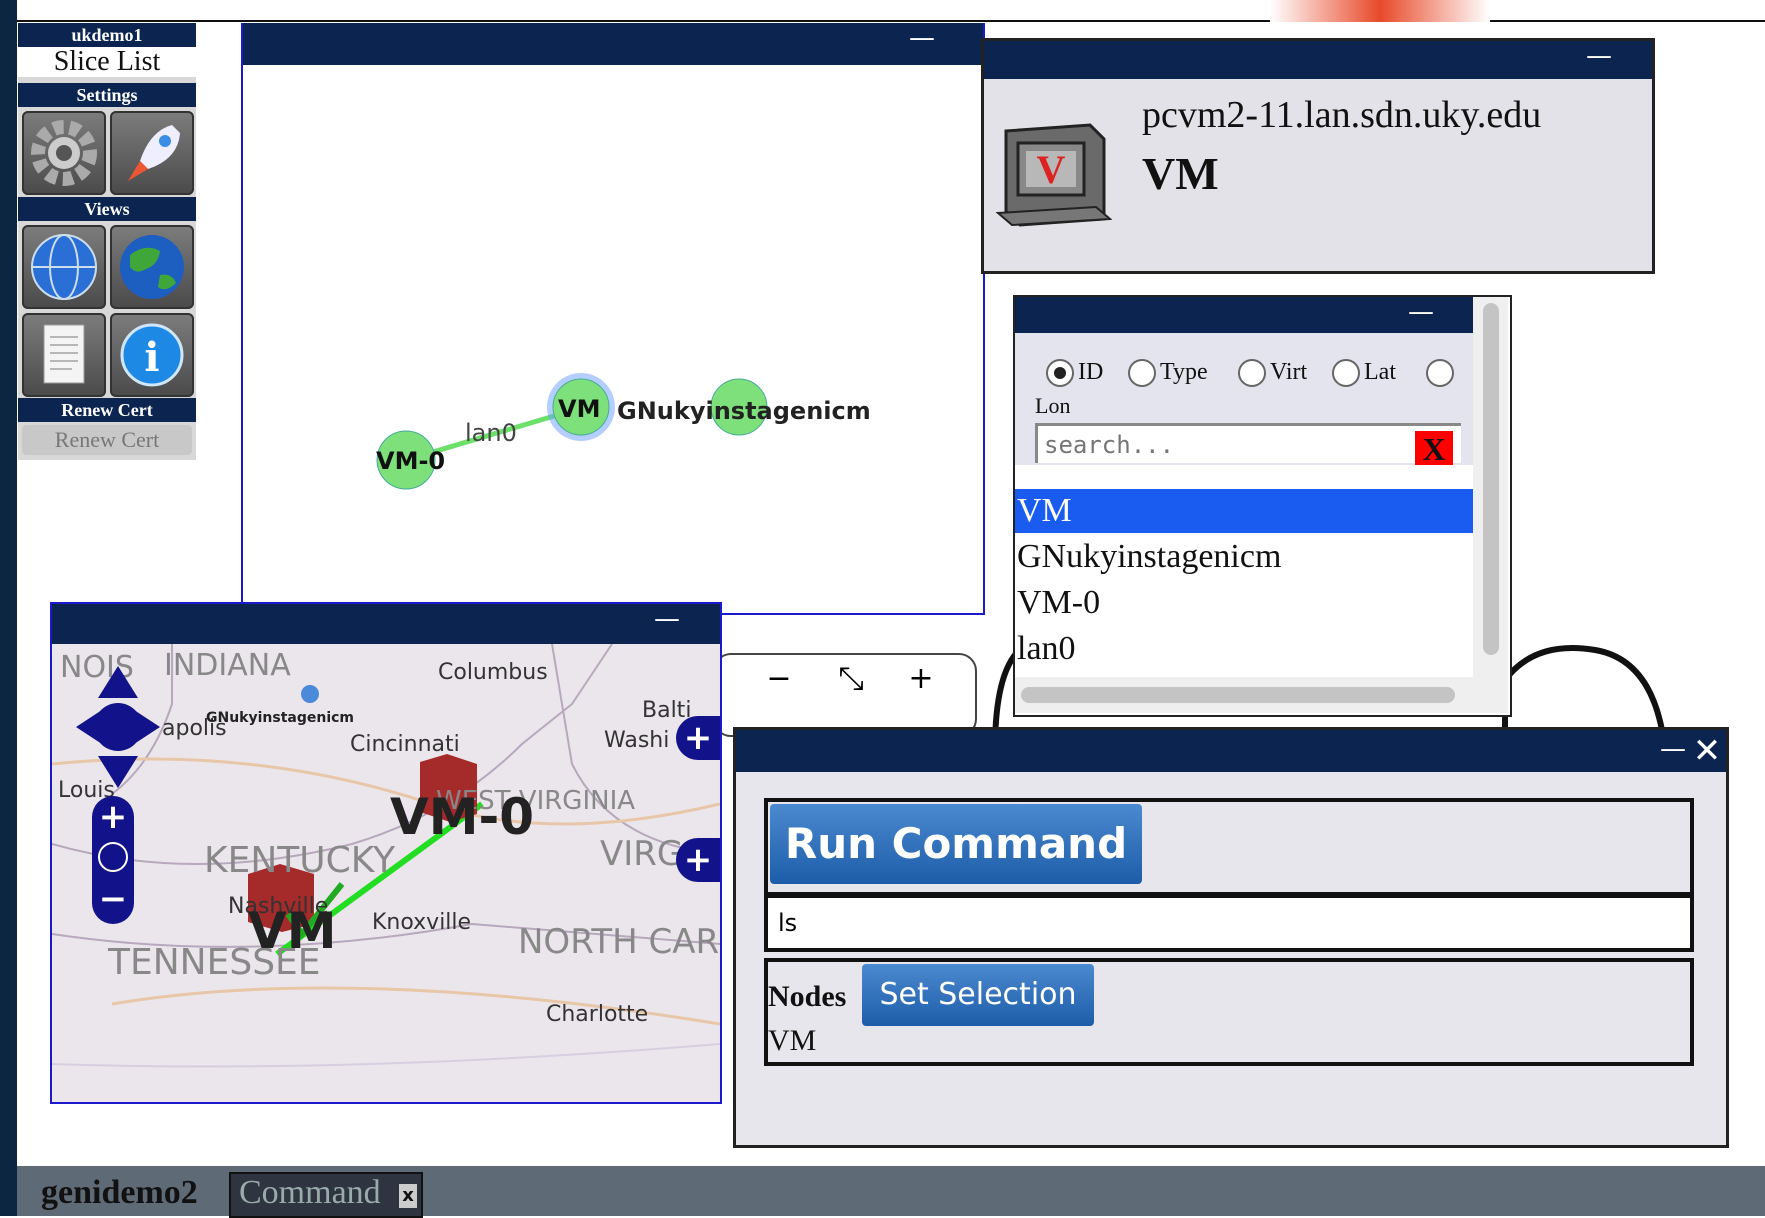 This screenshot has width=1765, height=1218. What do you see at coordinates (1046, 649) in the screenshot?
I see `list-item-lan0: lan0` at bounding box center [1046, 649].